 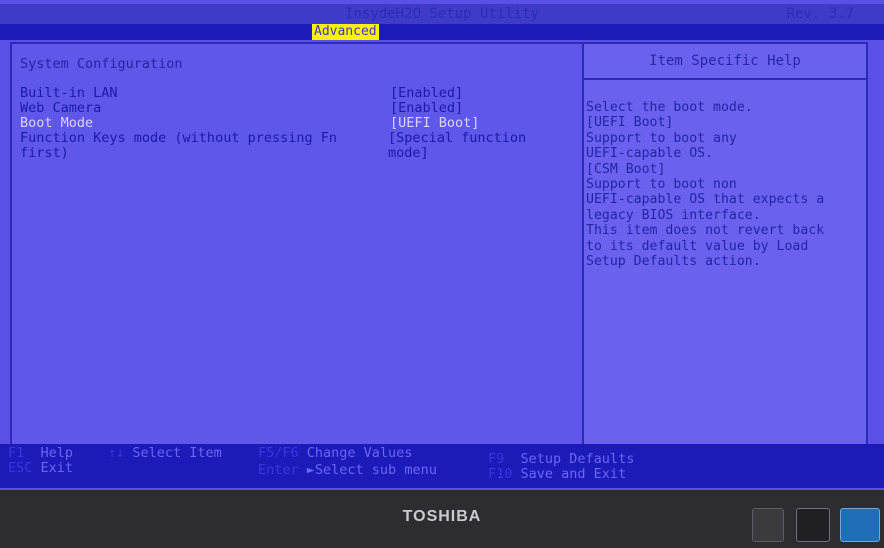 I want to click on key-desc: Select Item, so click(x=177, y=453).